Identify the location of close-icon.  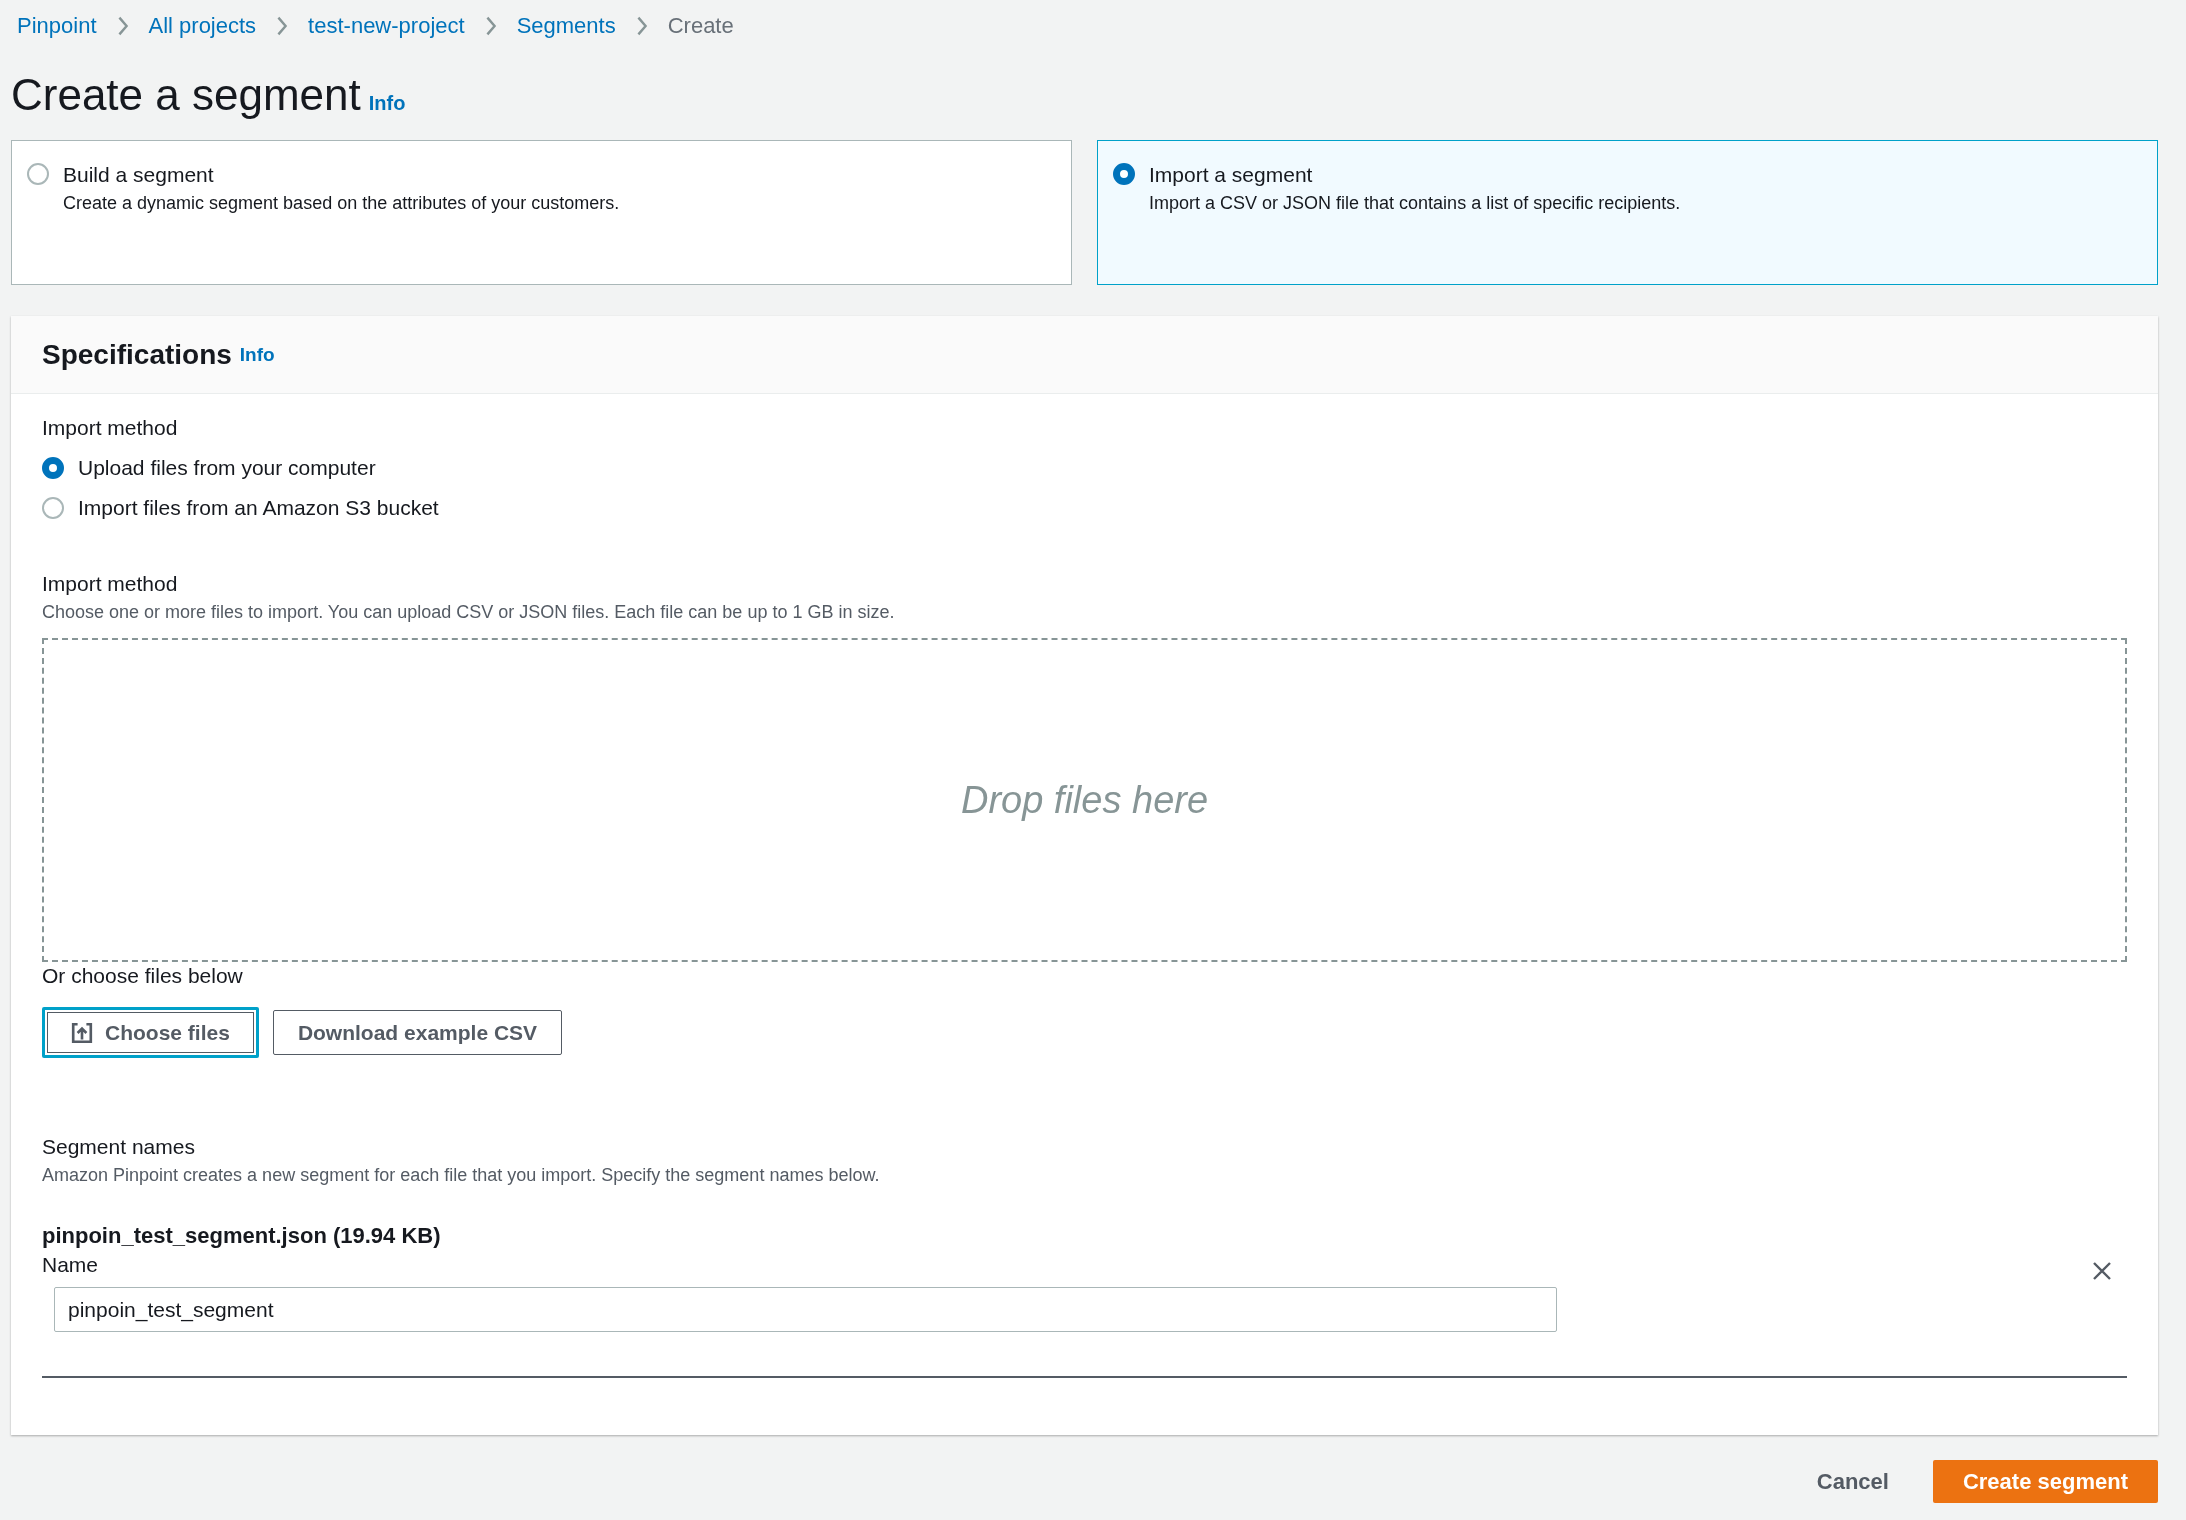
(2102, 1271).